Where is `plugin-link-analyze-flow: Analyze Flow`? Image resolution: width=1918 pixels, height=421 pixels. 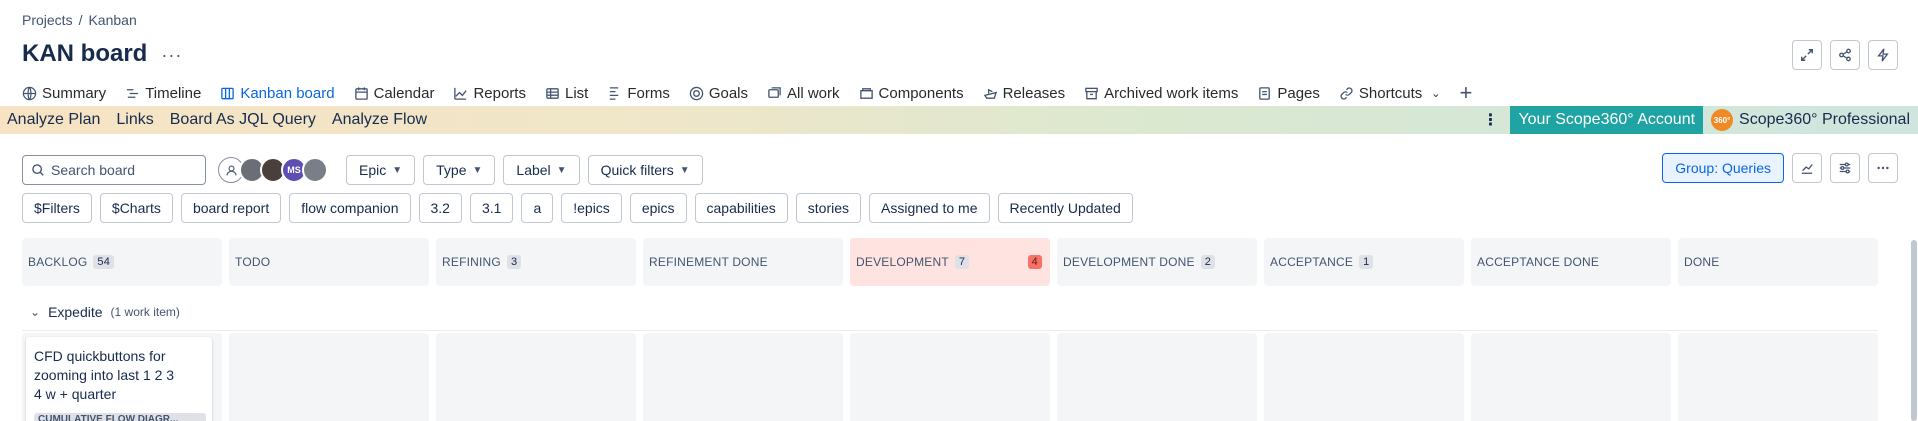 plugin-link-analyze-flow: Analyze Flow is located at coordinates (379, 120).